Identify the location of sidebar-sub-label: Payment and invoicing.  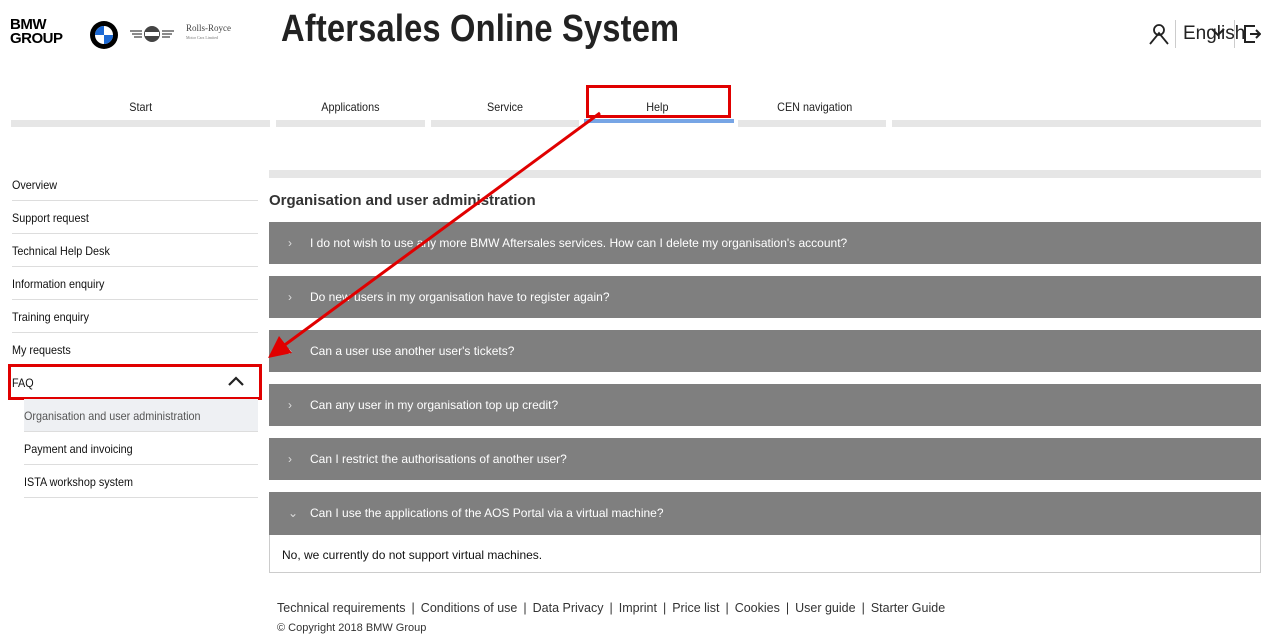
(78, 449).